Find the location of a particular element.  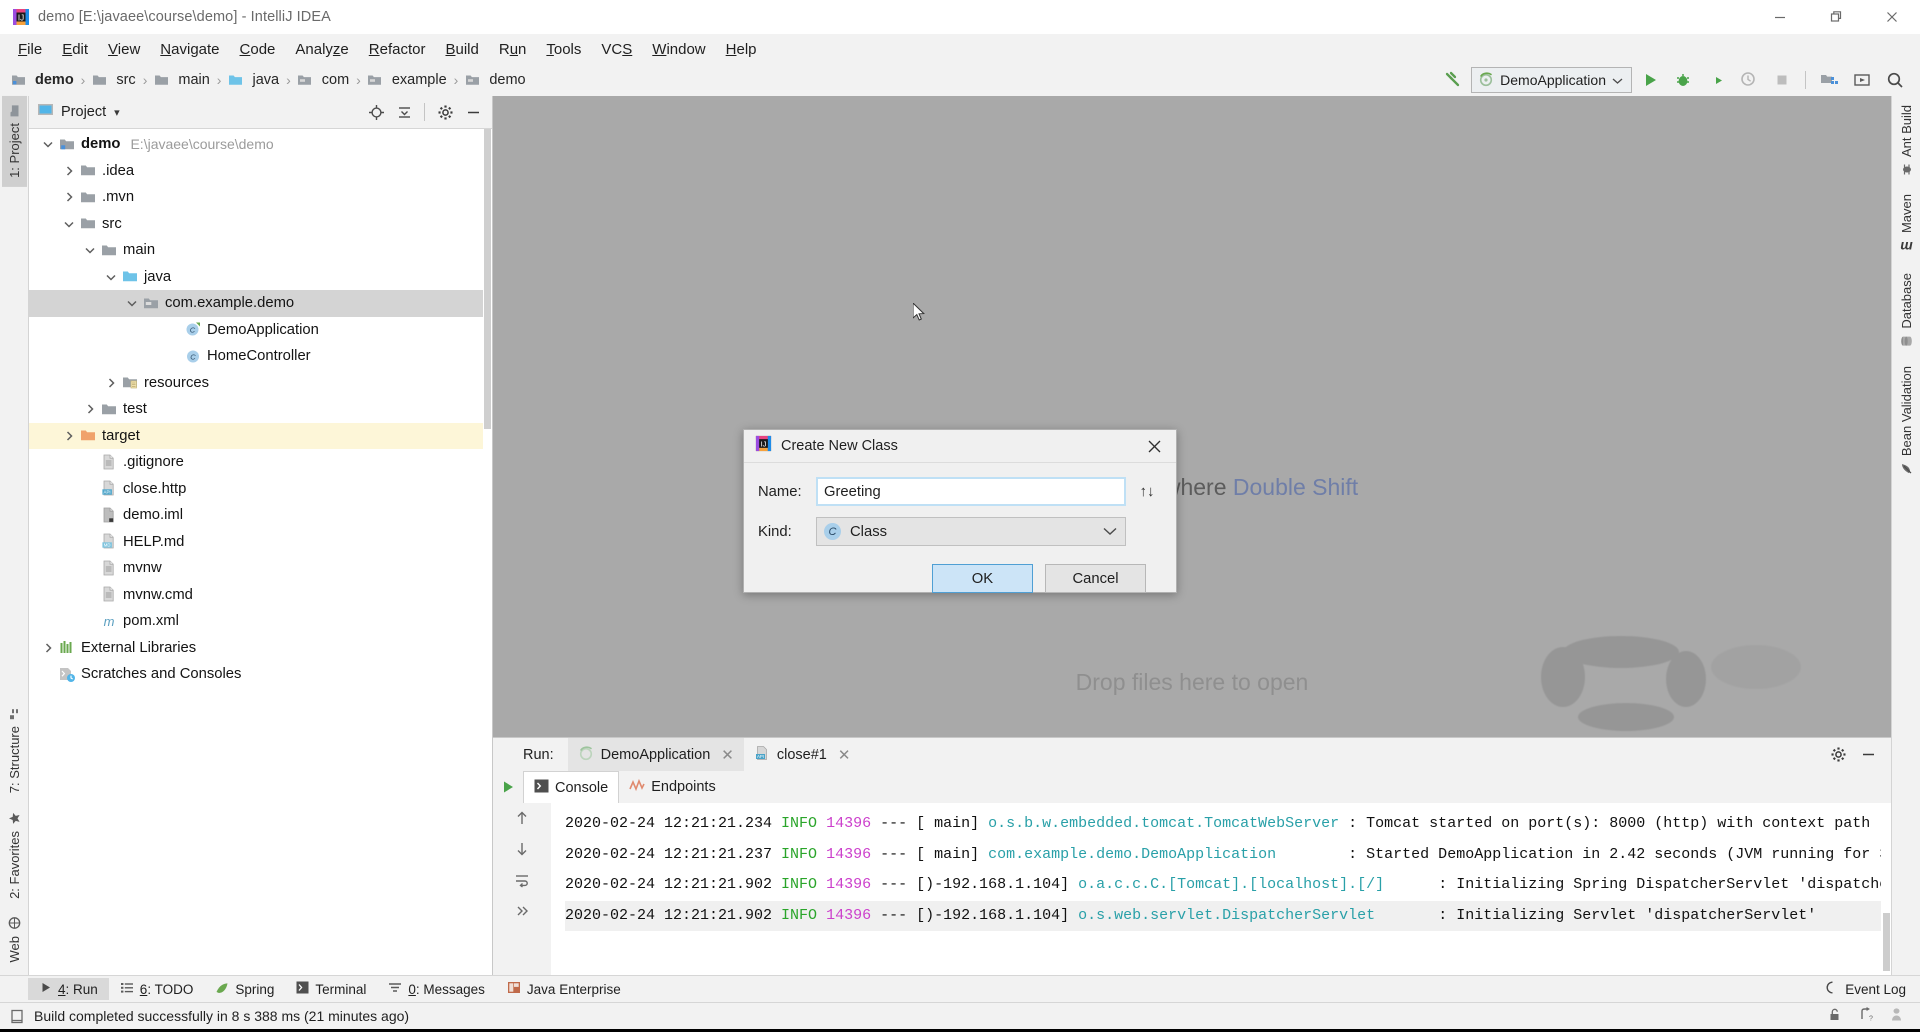

tree-item-demo-iml: demo.iml is located at coordinates (260, 515).